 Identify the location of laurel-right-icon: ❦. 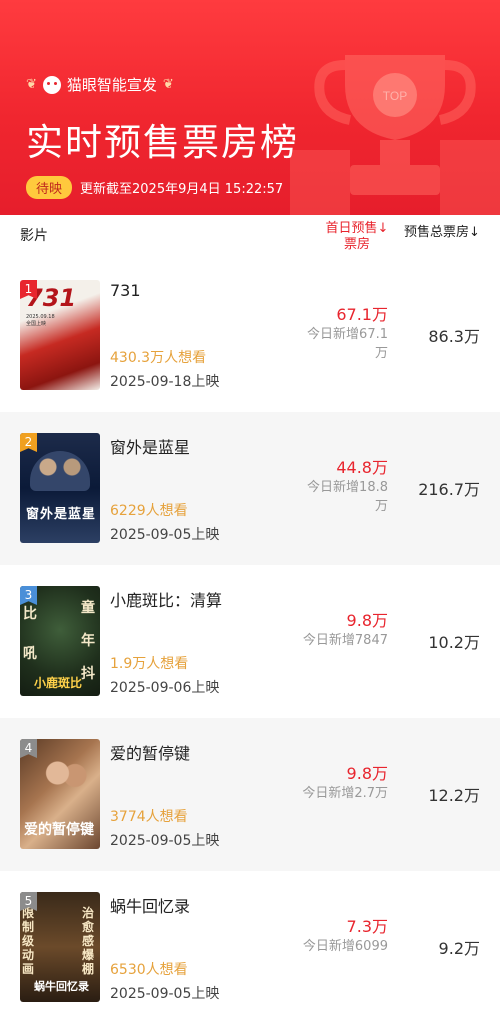
(168, 84).